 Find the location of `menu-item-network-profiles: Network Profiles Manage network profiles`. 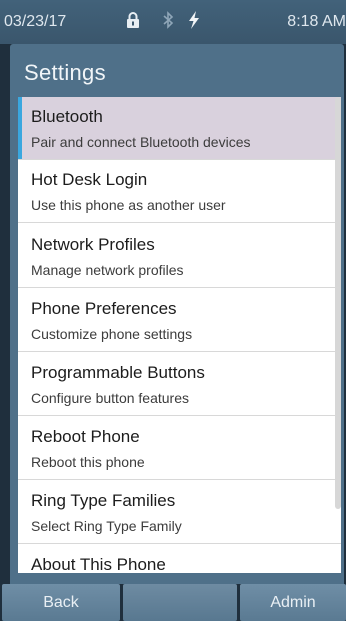

menu-item-network-profiles: Network Profiles Manage network profiles is located at coordinates (179, 256).